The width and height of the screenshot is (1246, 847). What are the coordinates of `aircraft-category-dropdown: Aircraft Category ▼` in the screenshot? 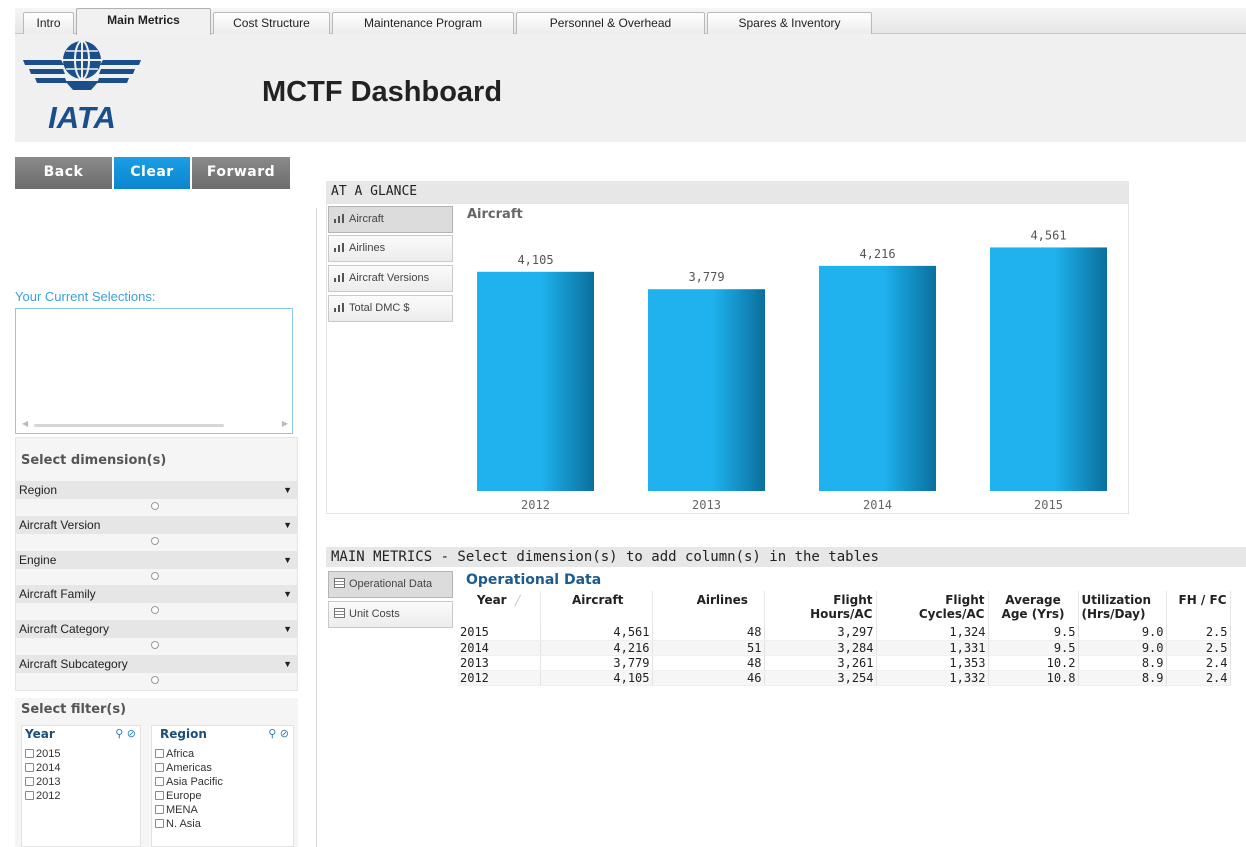 It's located at (156, 629).